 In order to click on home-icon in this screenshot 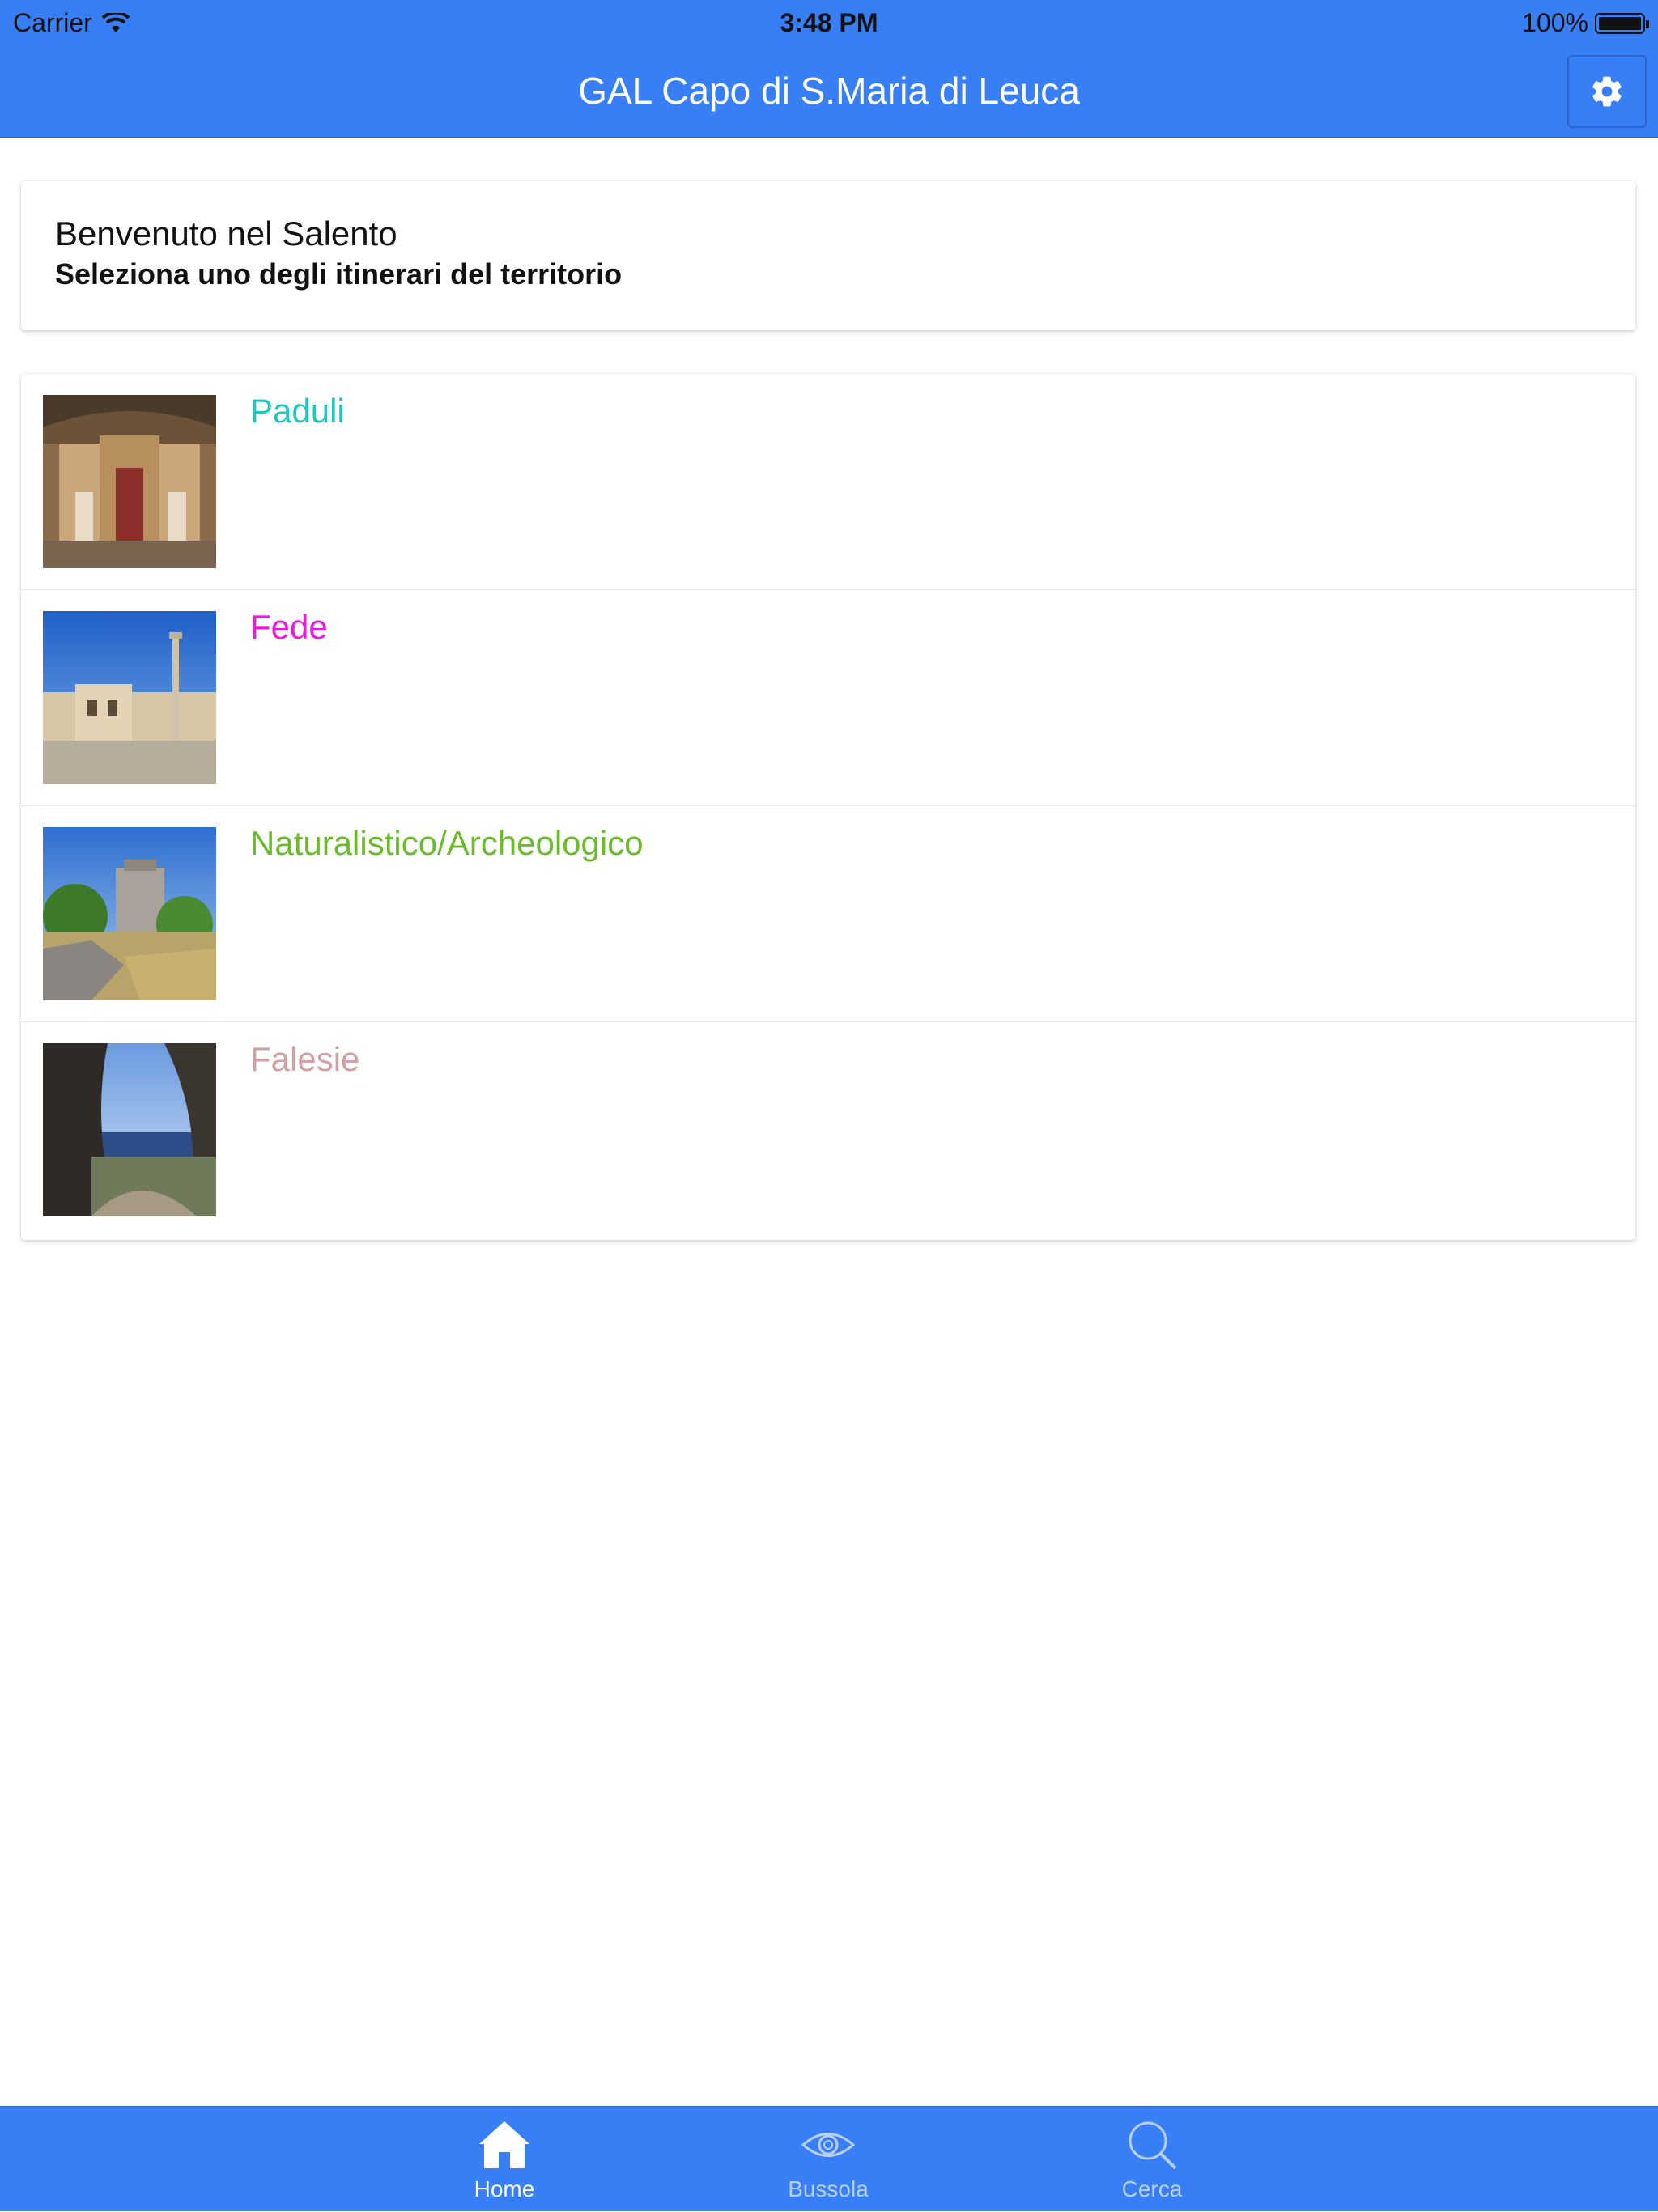, I will do `click(504, 2144)`.